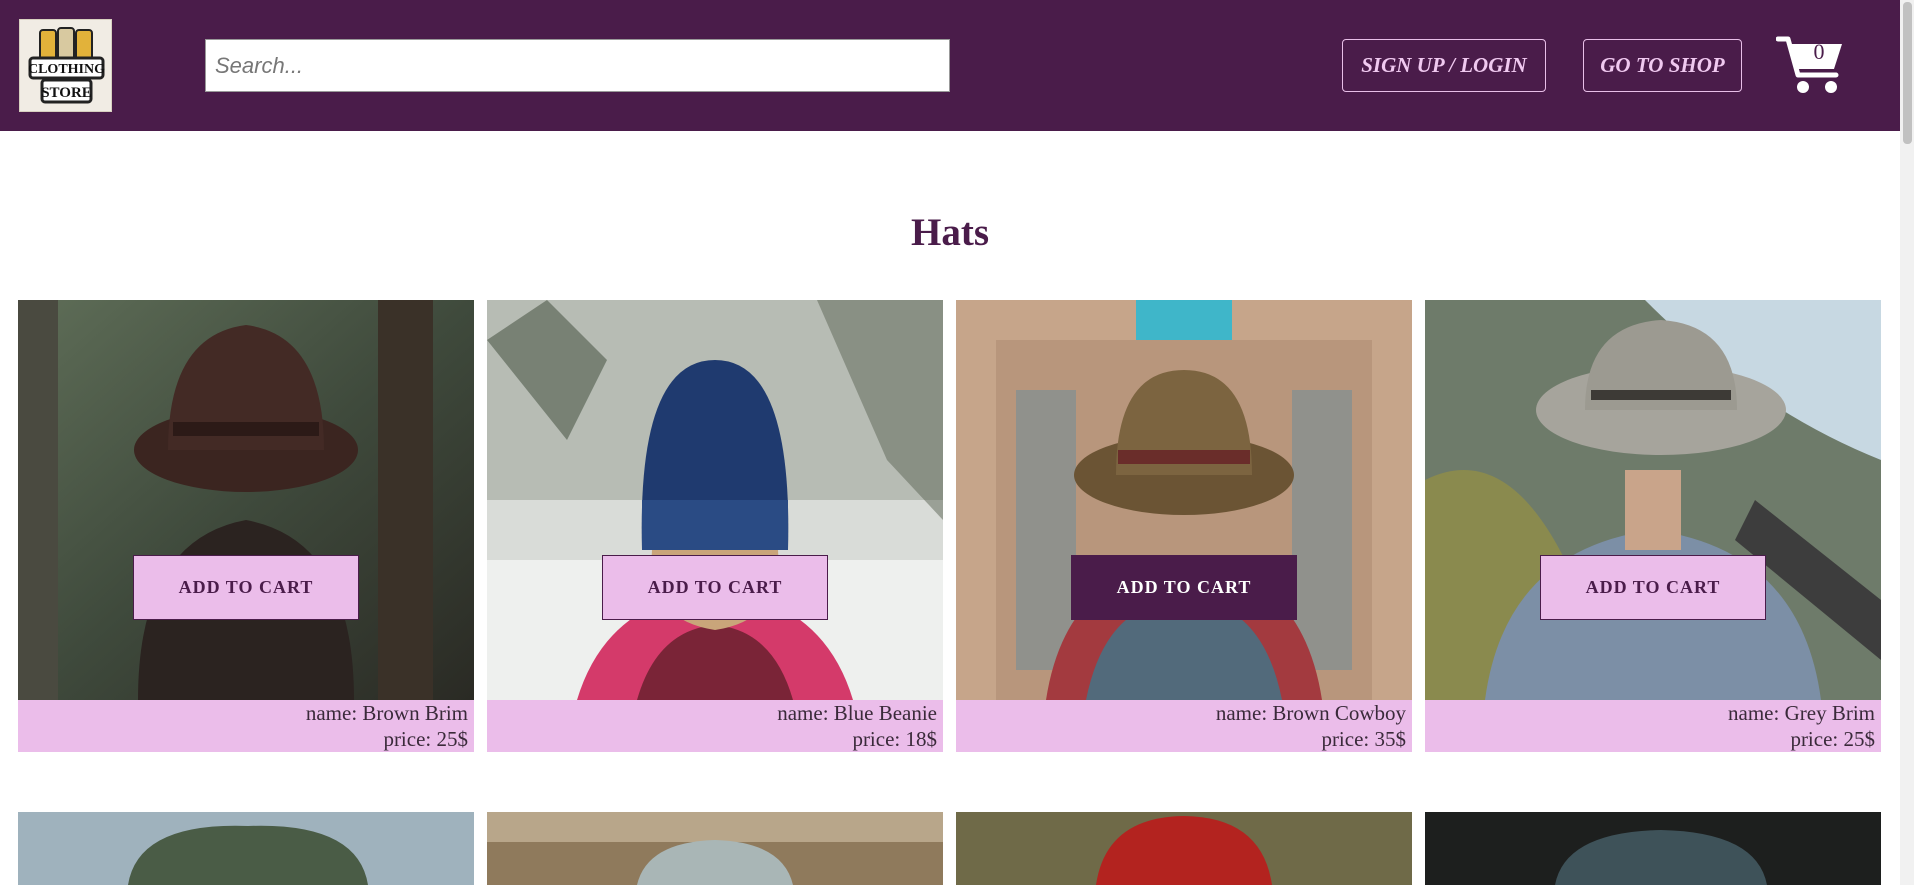  What do you see at coordinates (1653, 500) in the screenshot?
I see `grey-brim-hat-photo: ADD TO CART` at bounding box center [1653, 500].